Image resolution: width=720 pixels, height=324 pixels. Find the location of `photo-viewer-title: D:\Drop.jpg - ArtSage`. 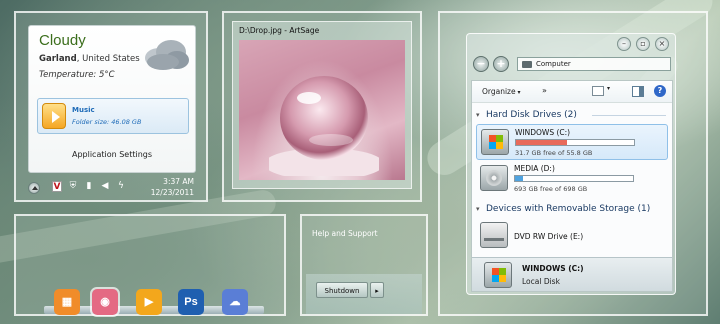

photo-viewer-title: D:\Drop.jpg - ArtSage is located at coordinates (279, 30).